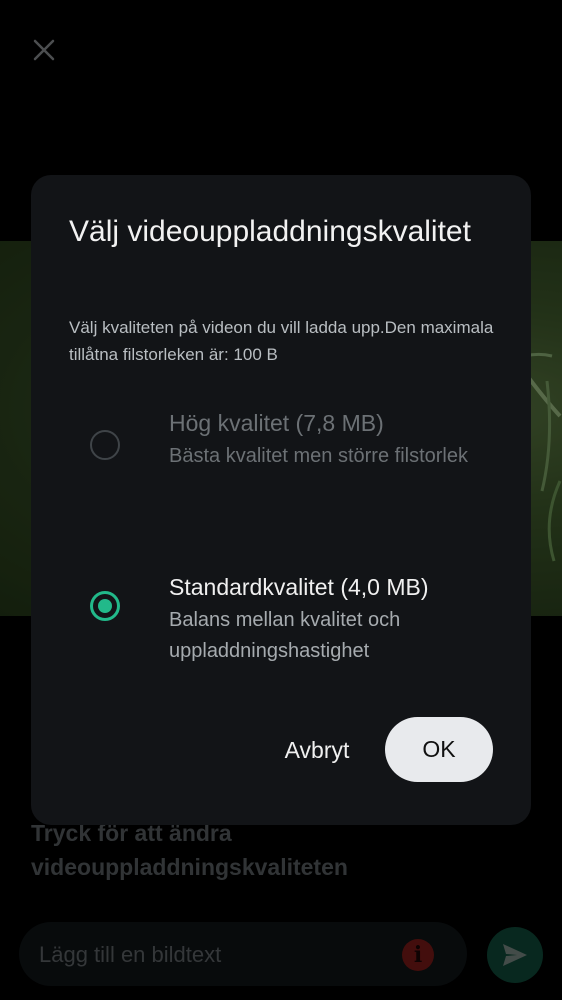  What do you see at coordinates (270, 231) in the screenshot?
I see `dialog-title: Välj videouppladdningskvalitet` at bounding box center [270, 231].